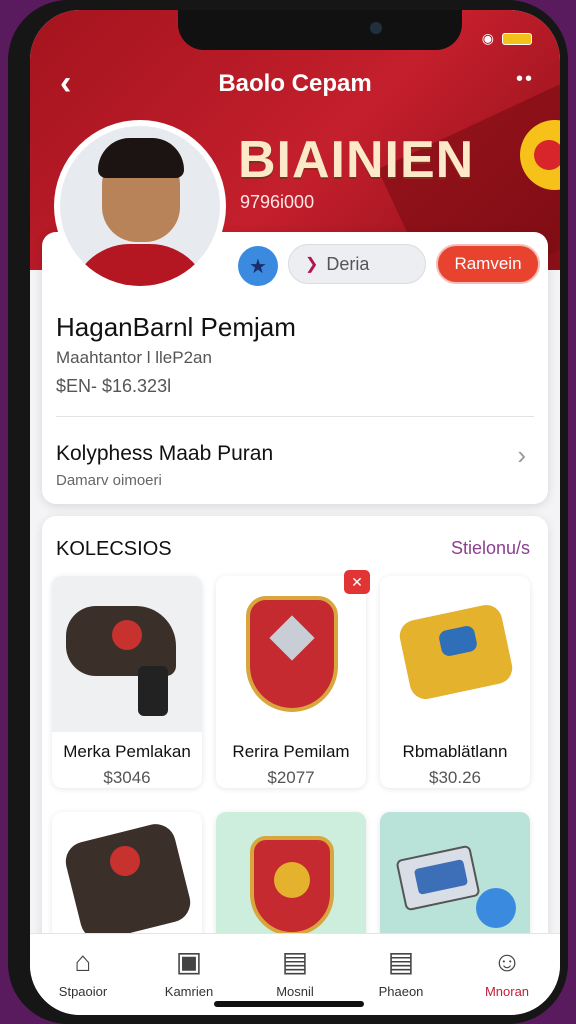  What do you see at coordinates (134, 357) in the screenshot?
I see `profile-subtitle: Maahtantor l lleP2an` at bounding box center [134, 357].